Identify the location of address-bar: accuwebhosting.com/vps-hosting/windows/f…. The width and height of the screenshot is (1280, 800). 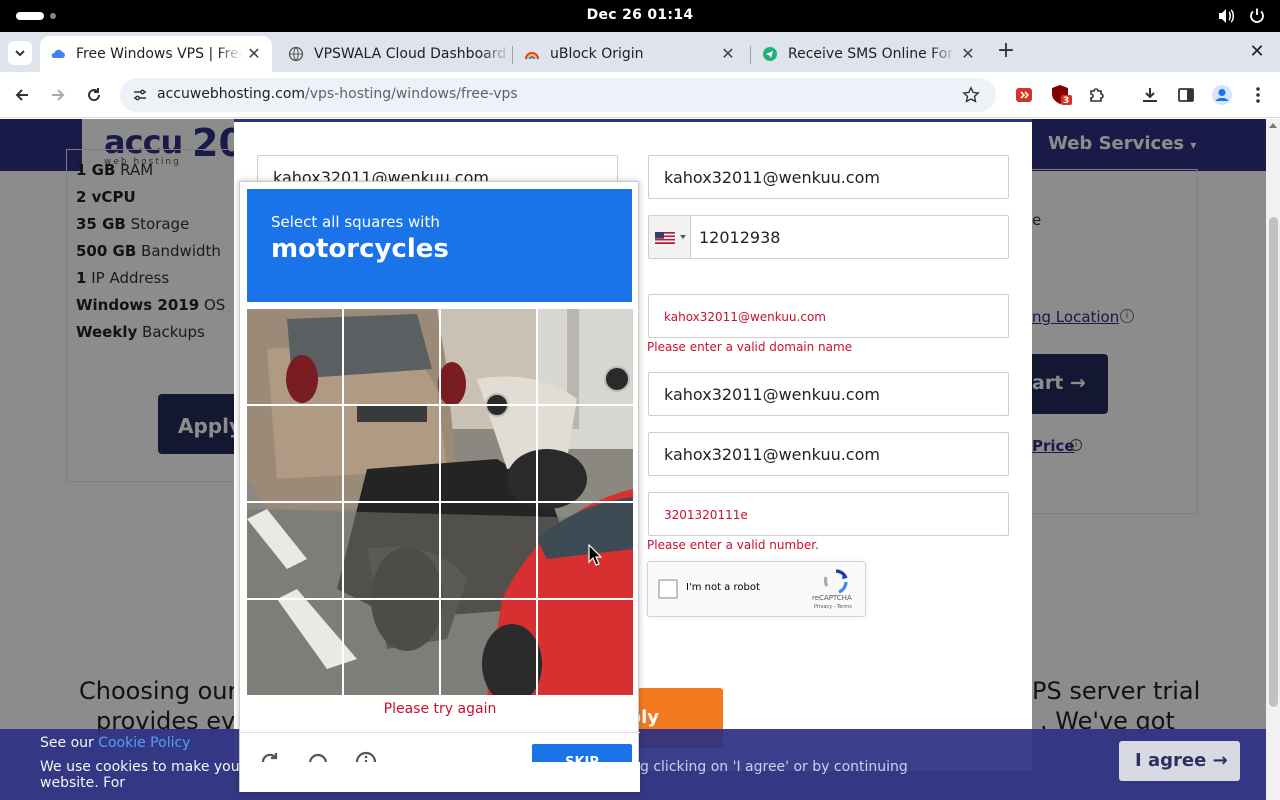
(558, 95).